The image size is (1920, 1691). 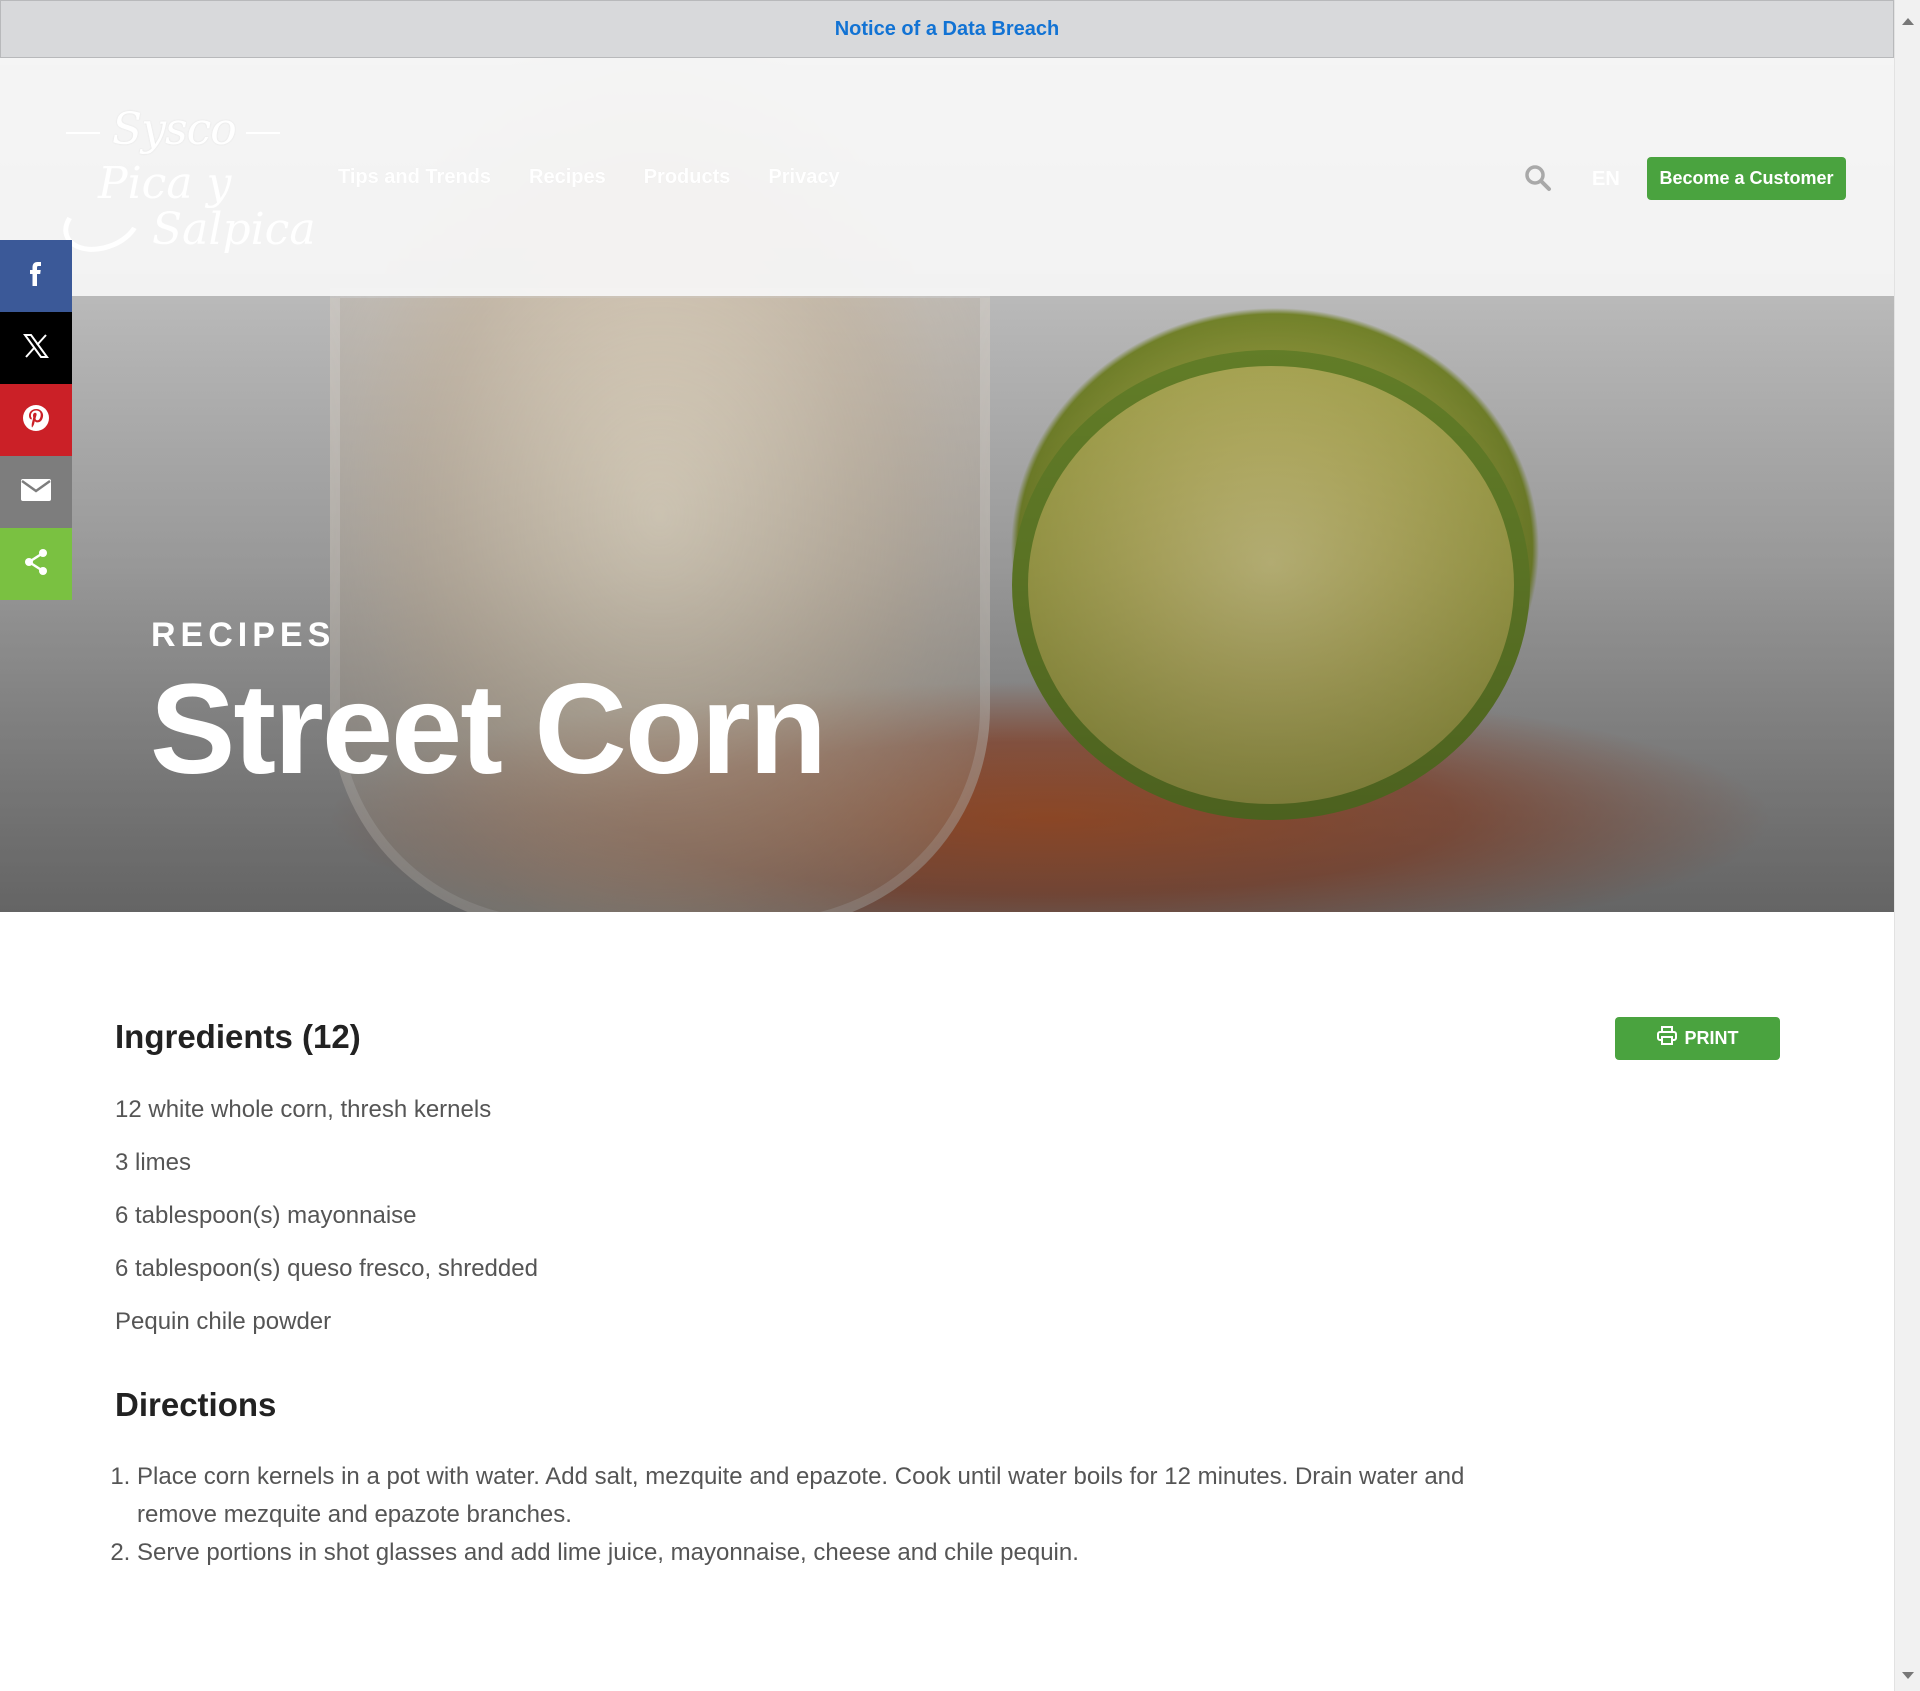 What do you see at coordinates (196, 1404) in the screenshot?
I see `directions-heading: Directions` at bounding box center [196, 1404].